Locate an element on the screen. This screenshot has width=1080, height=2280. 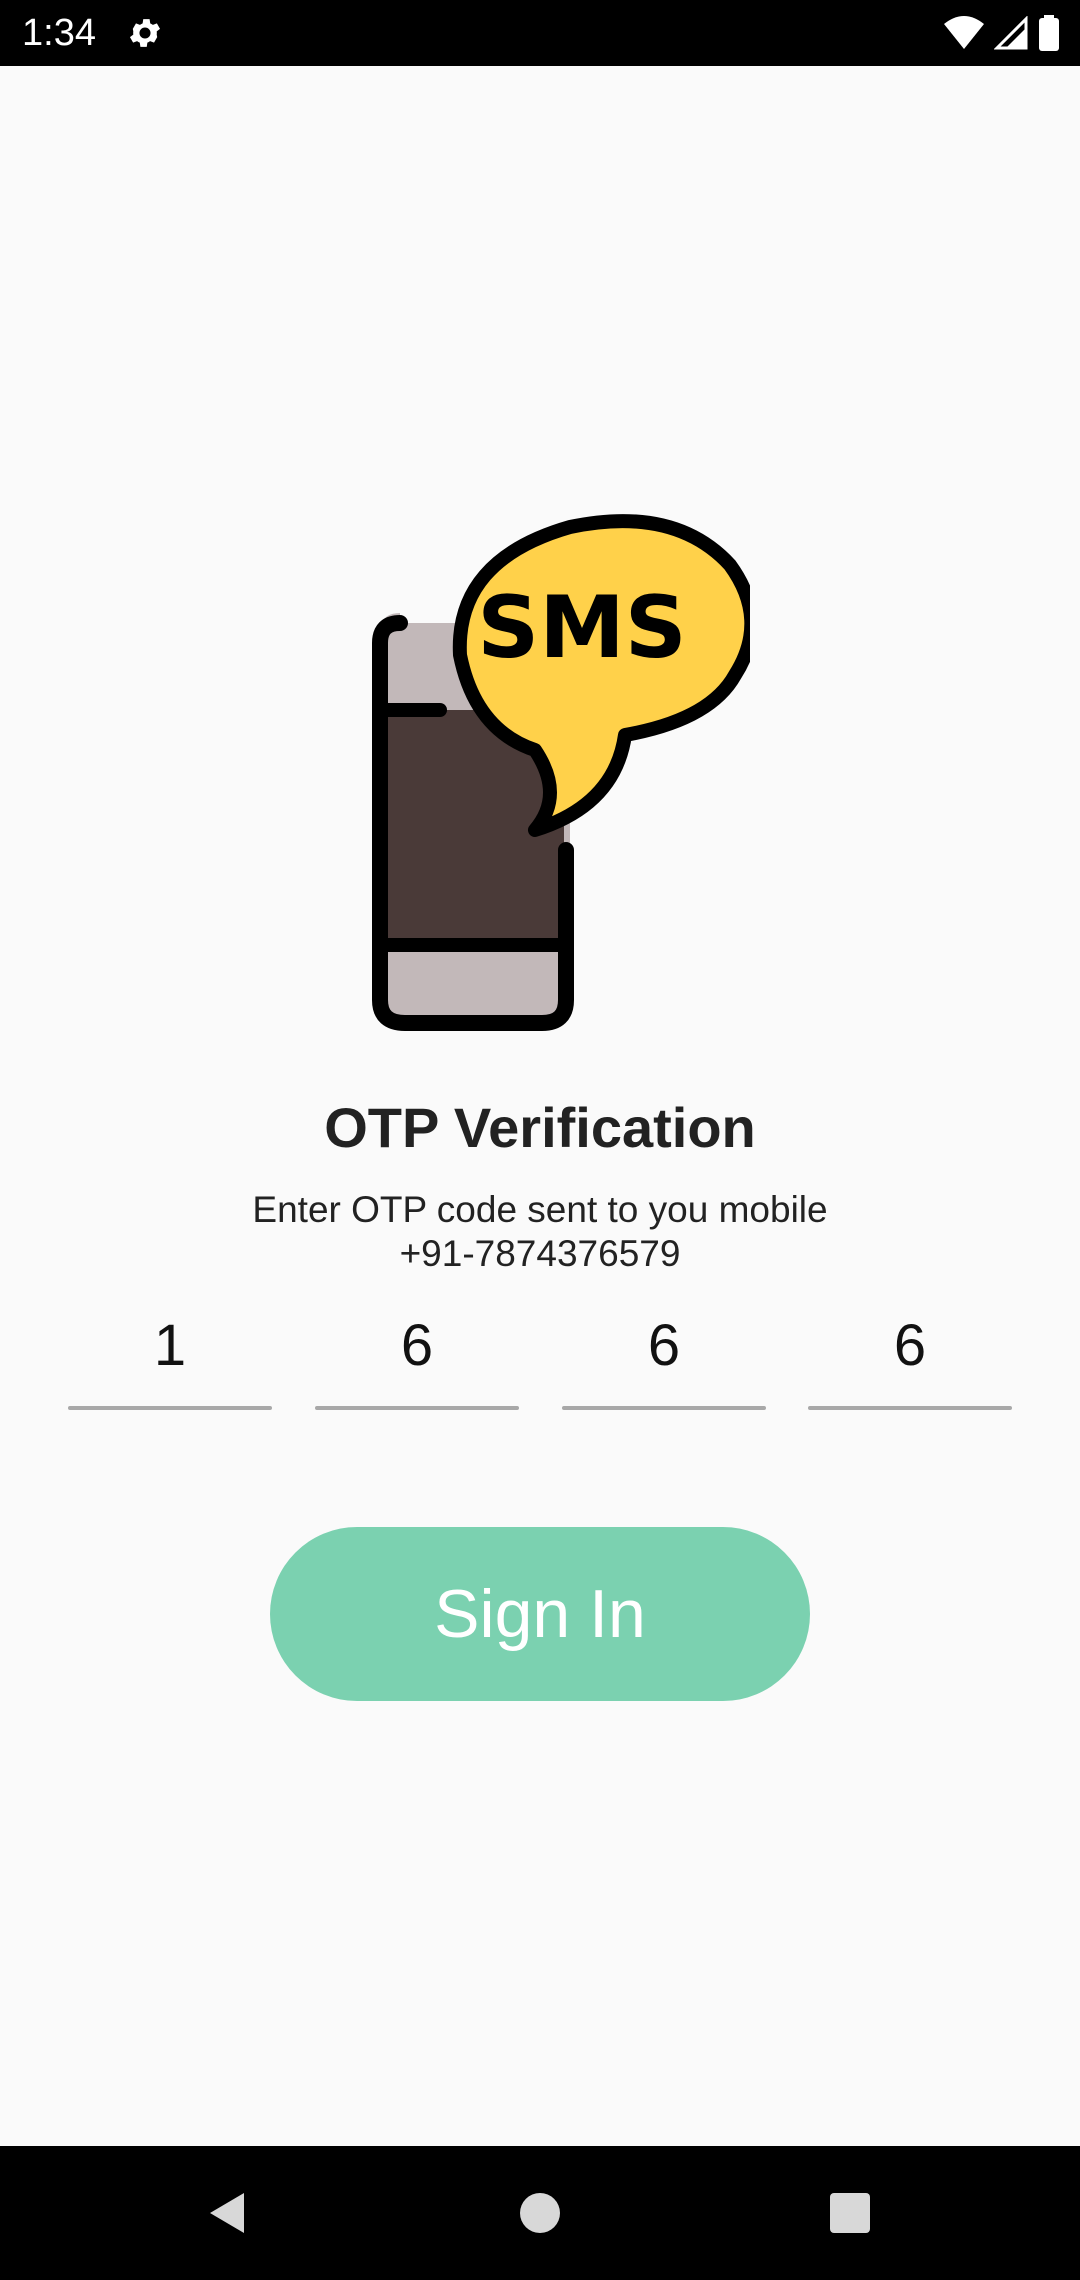
otp-input-1: 1 is located at coordinates (170, 1355).